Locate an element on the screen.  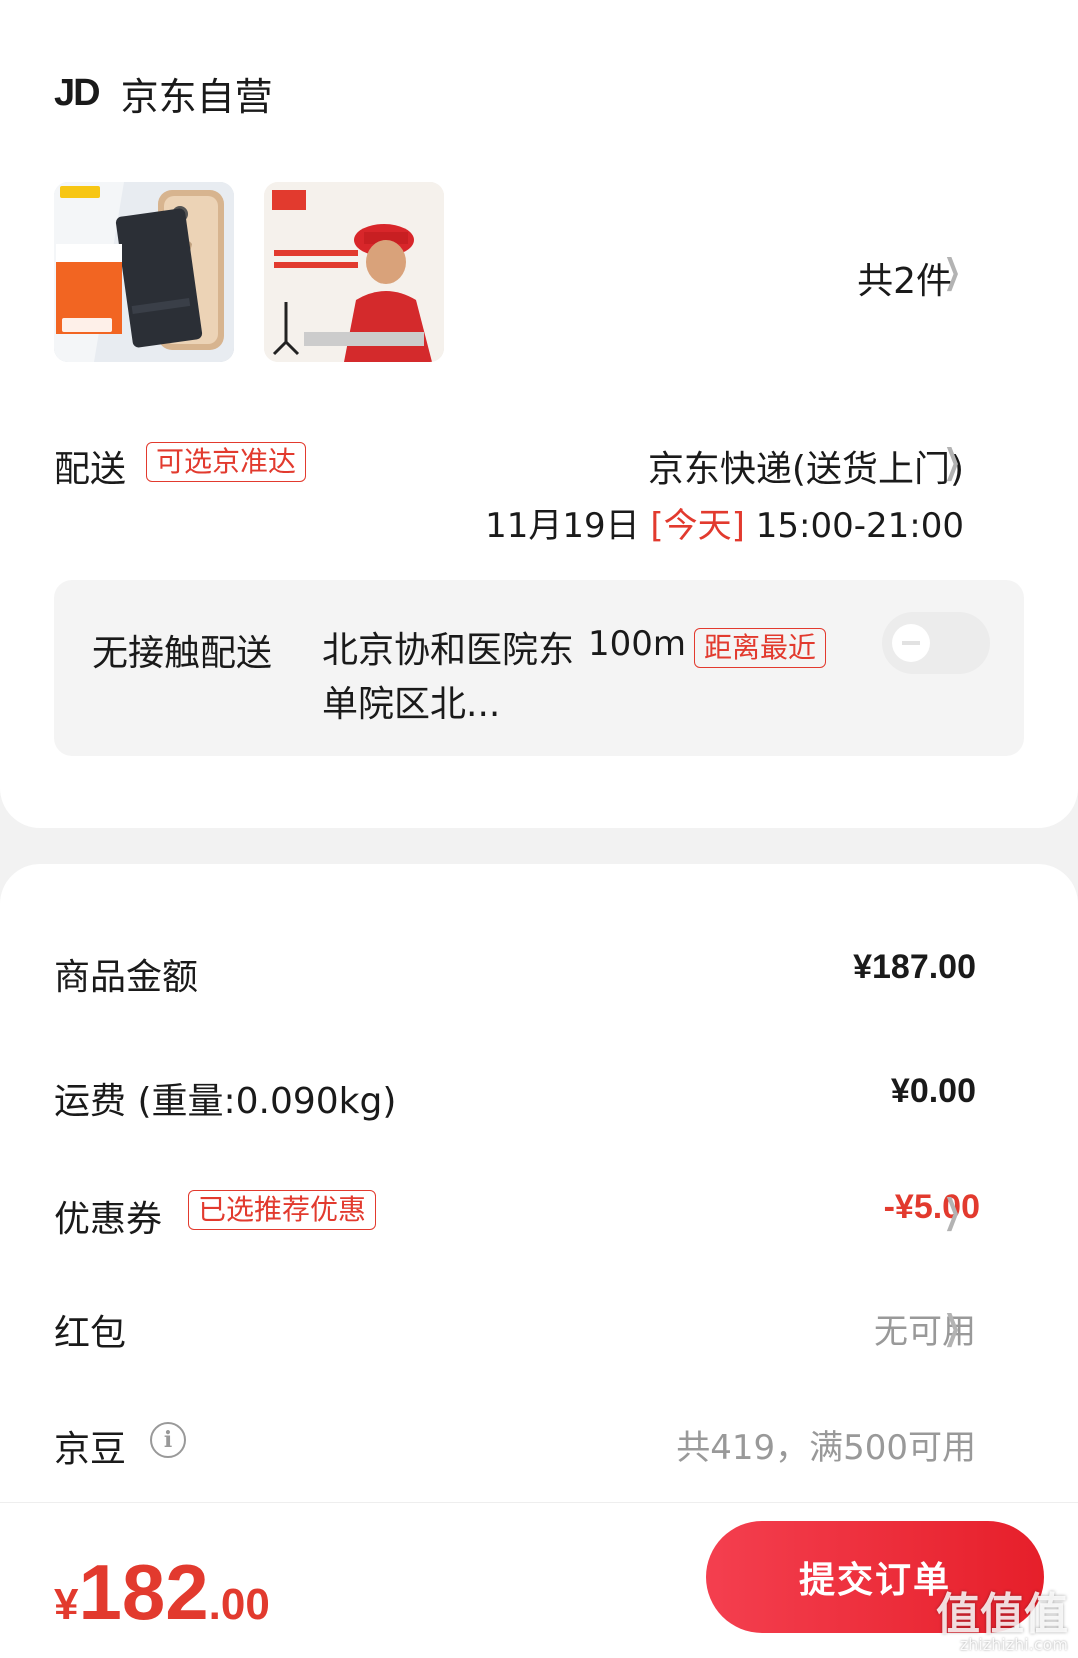
total-integer: 182 is located at coordinates (143, 1592).